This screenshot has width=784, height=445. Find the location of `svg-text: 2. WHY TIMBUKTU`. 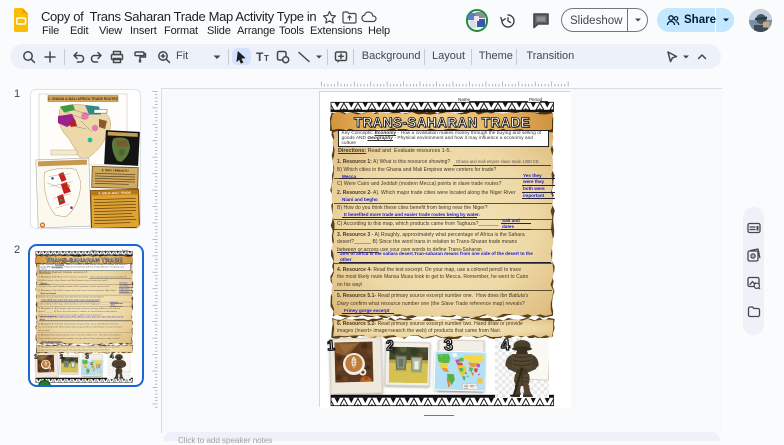

svg-text: 2. WHY TIMBUKTU is located at coordinates (115, 170).